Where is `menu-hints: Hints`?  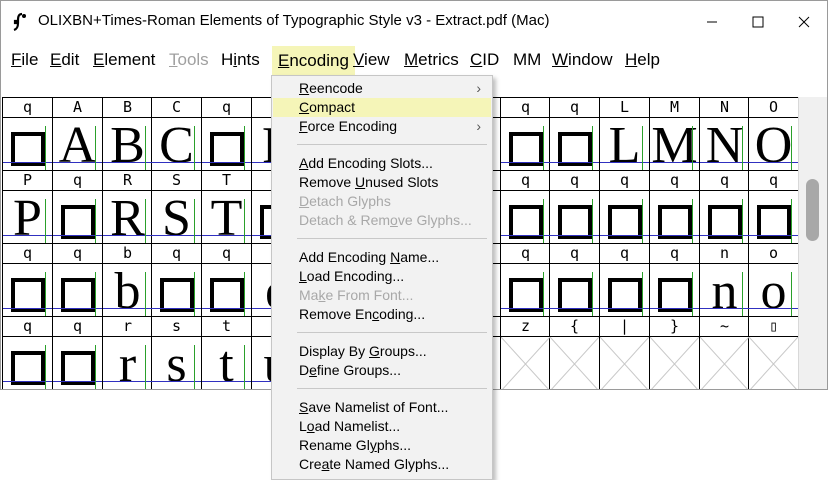 menu-hints: Hints is located at coordinates (240, 60).